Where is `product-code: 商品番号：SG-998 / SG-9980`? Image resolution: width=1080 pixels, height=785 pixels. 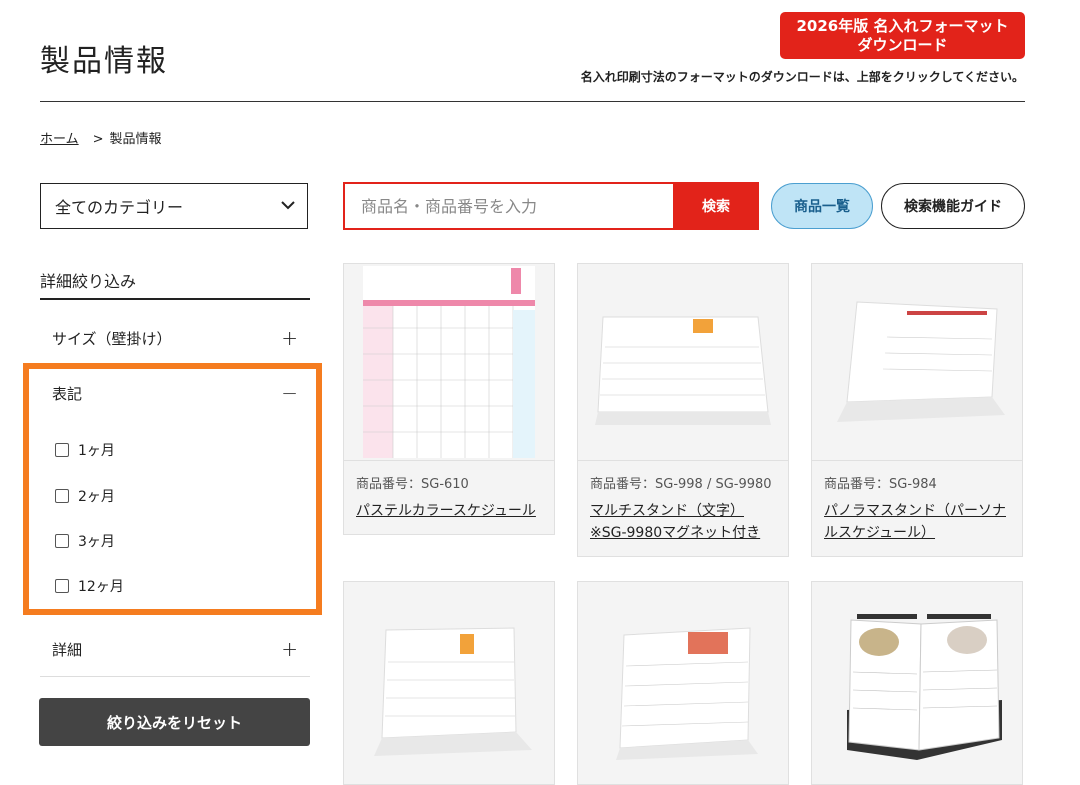
product-code: 商品番号：SG-998 / SG-9980 is located at coordinates (681, 484).